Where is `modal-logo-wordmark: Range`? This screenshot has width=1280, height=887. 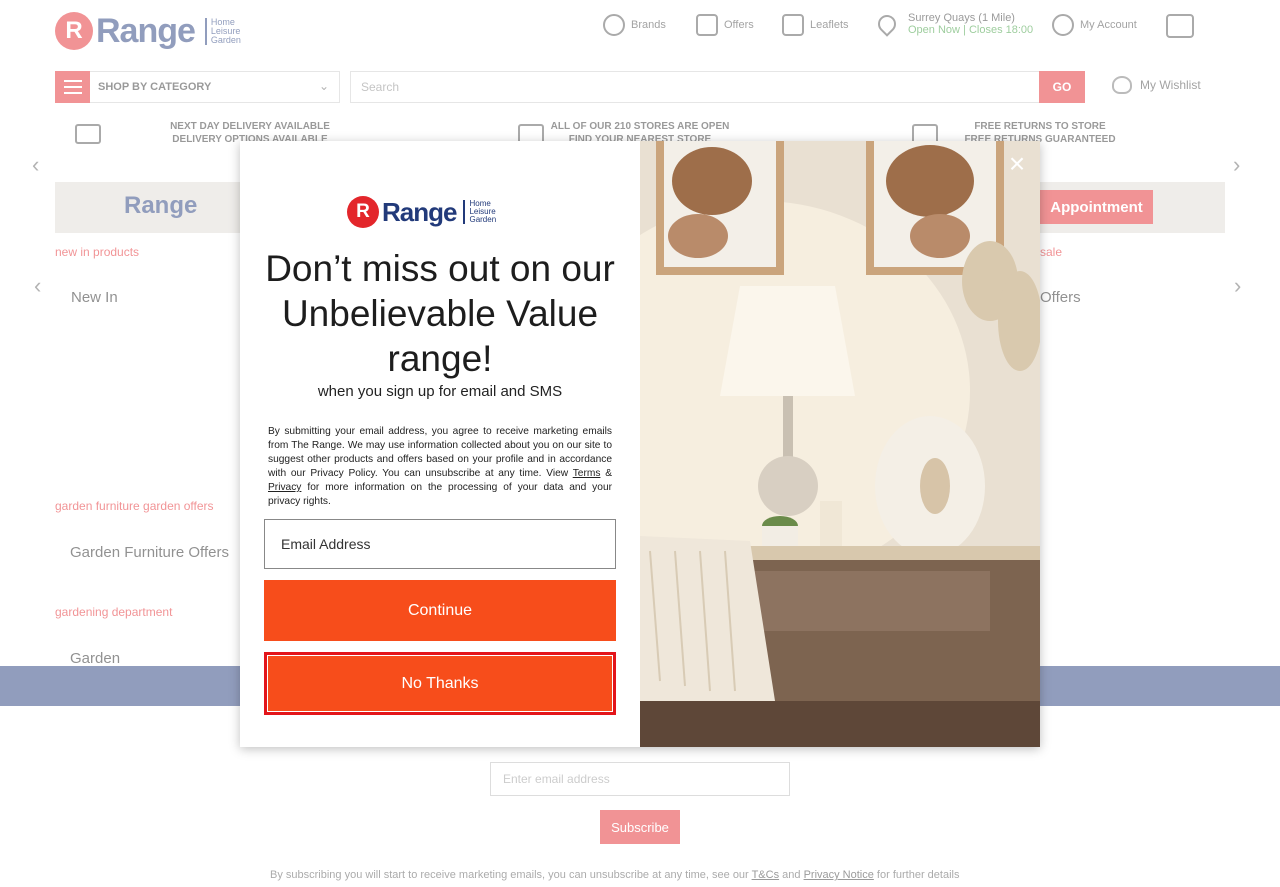 modal-logo-wordmark: Range is located at coordinates (419, 211).